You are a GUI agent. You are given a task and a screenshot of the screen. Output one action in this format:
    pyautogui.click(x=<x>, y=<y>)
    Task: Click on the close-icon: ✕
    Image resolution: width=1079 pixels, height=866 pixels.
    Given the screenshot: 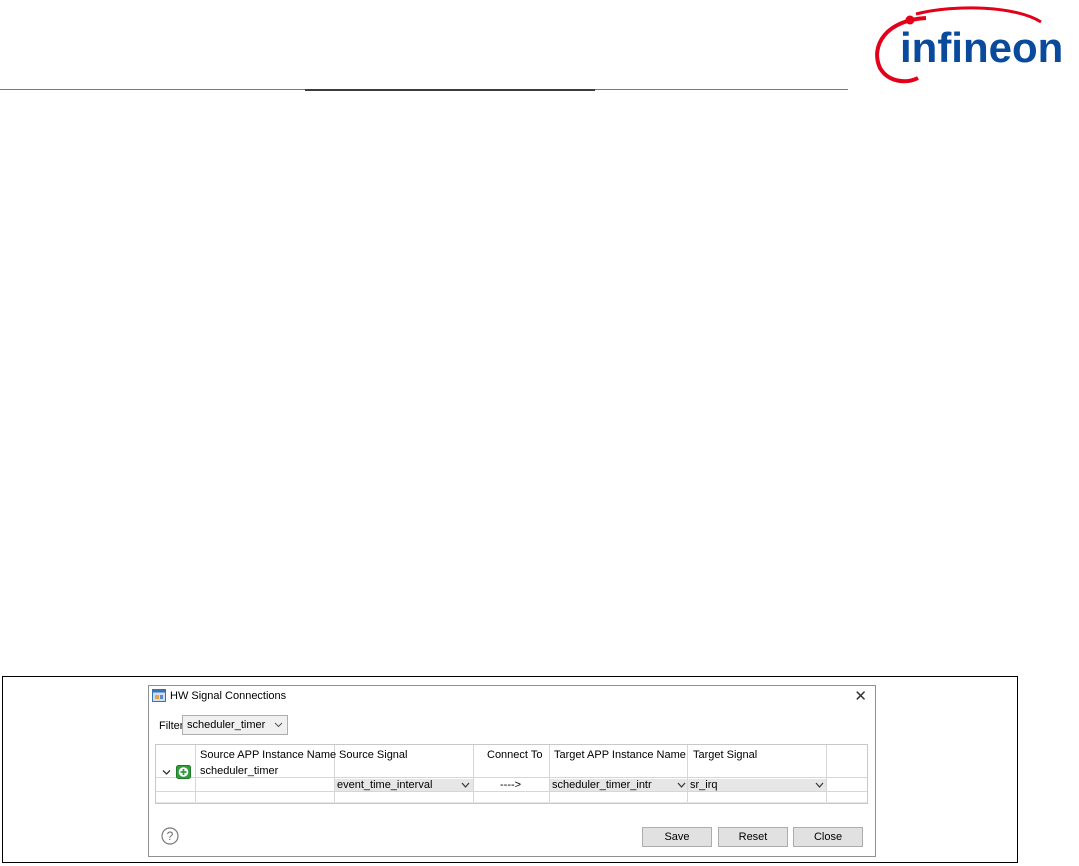 What is the action you would take?
    pyautogui.click(x=860, y=696)
    